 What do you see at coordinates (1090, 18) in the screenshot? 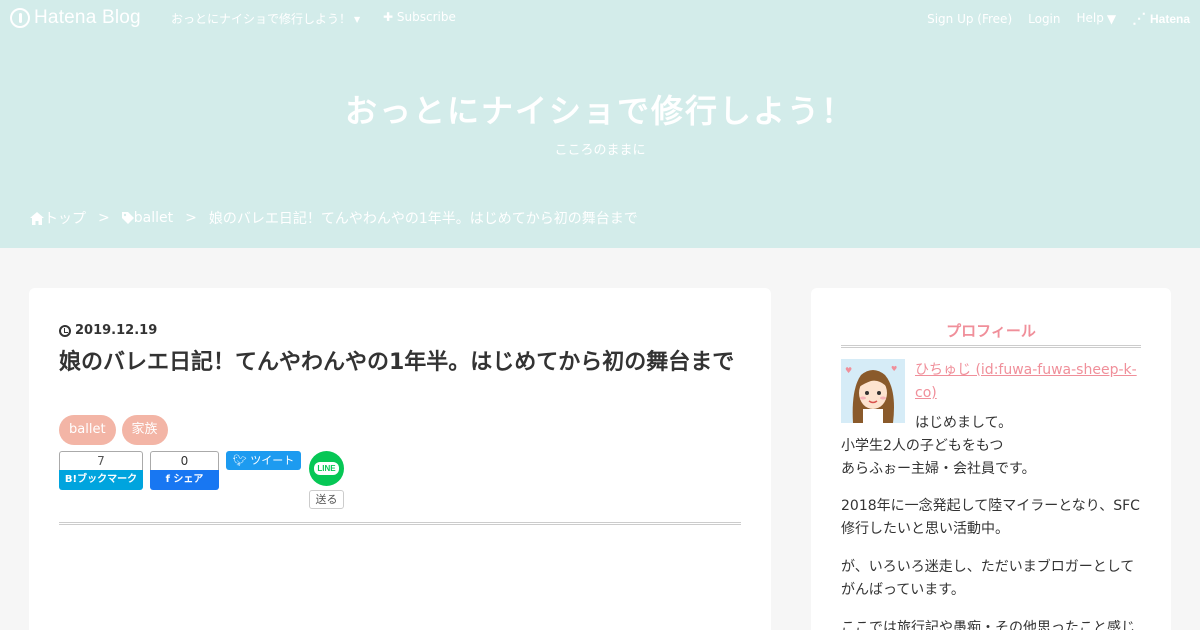
I see `help-label: Help` at bounding box center [1090, 18].